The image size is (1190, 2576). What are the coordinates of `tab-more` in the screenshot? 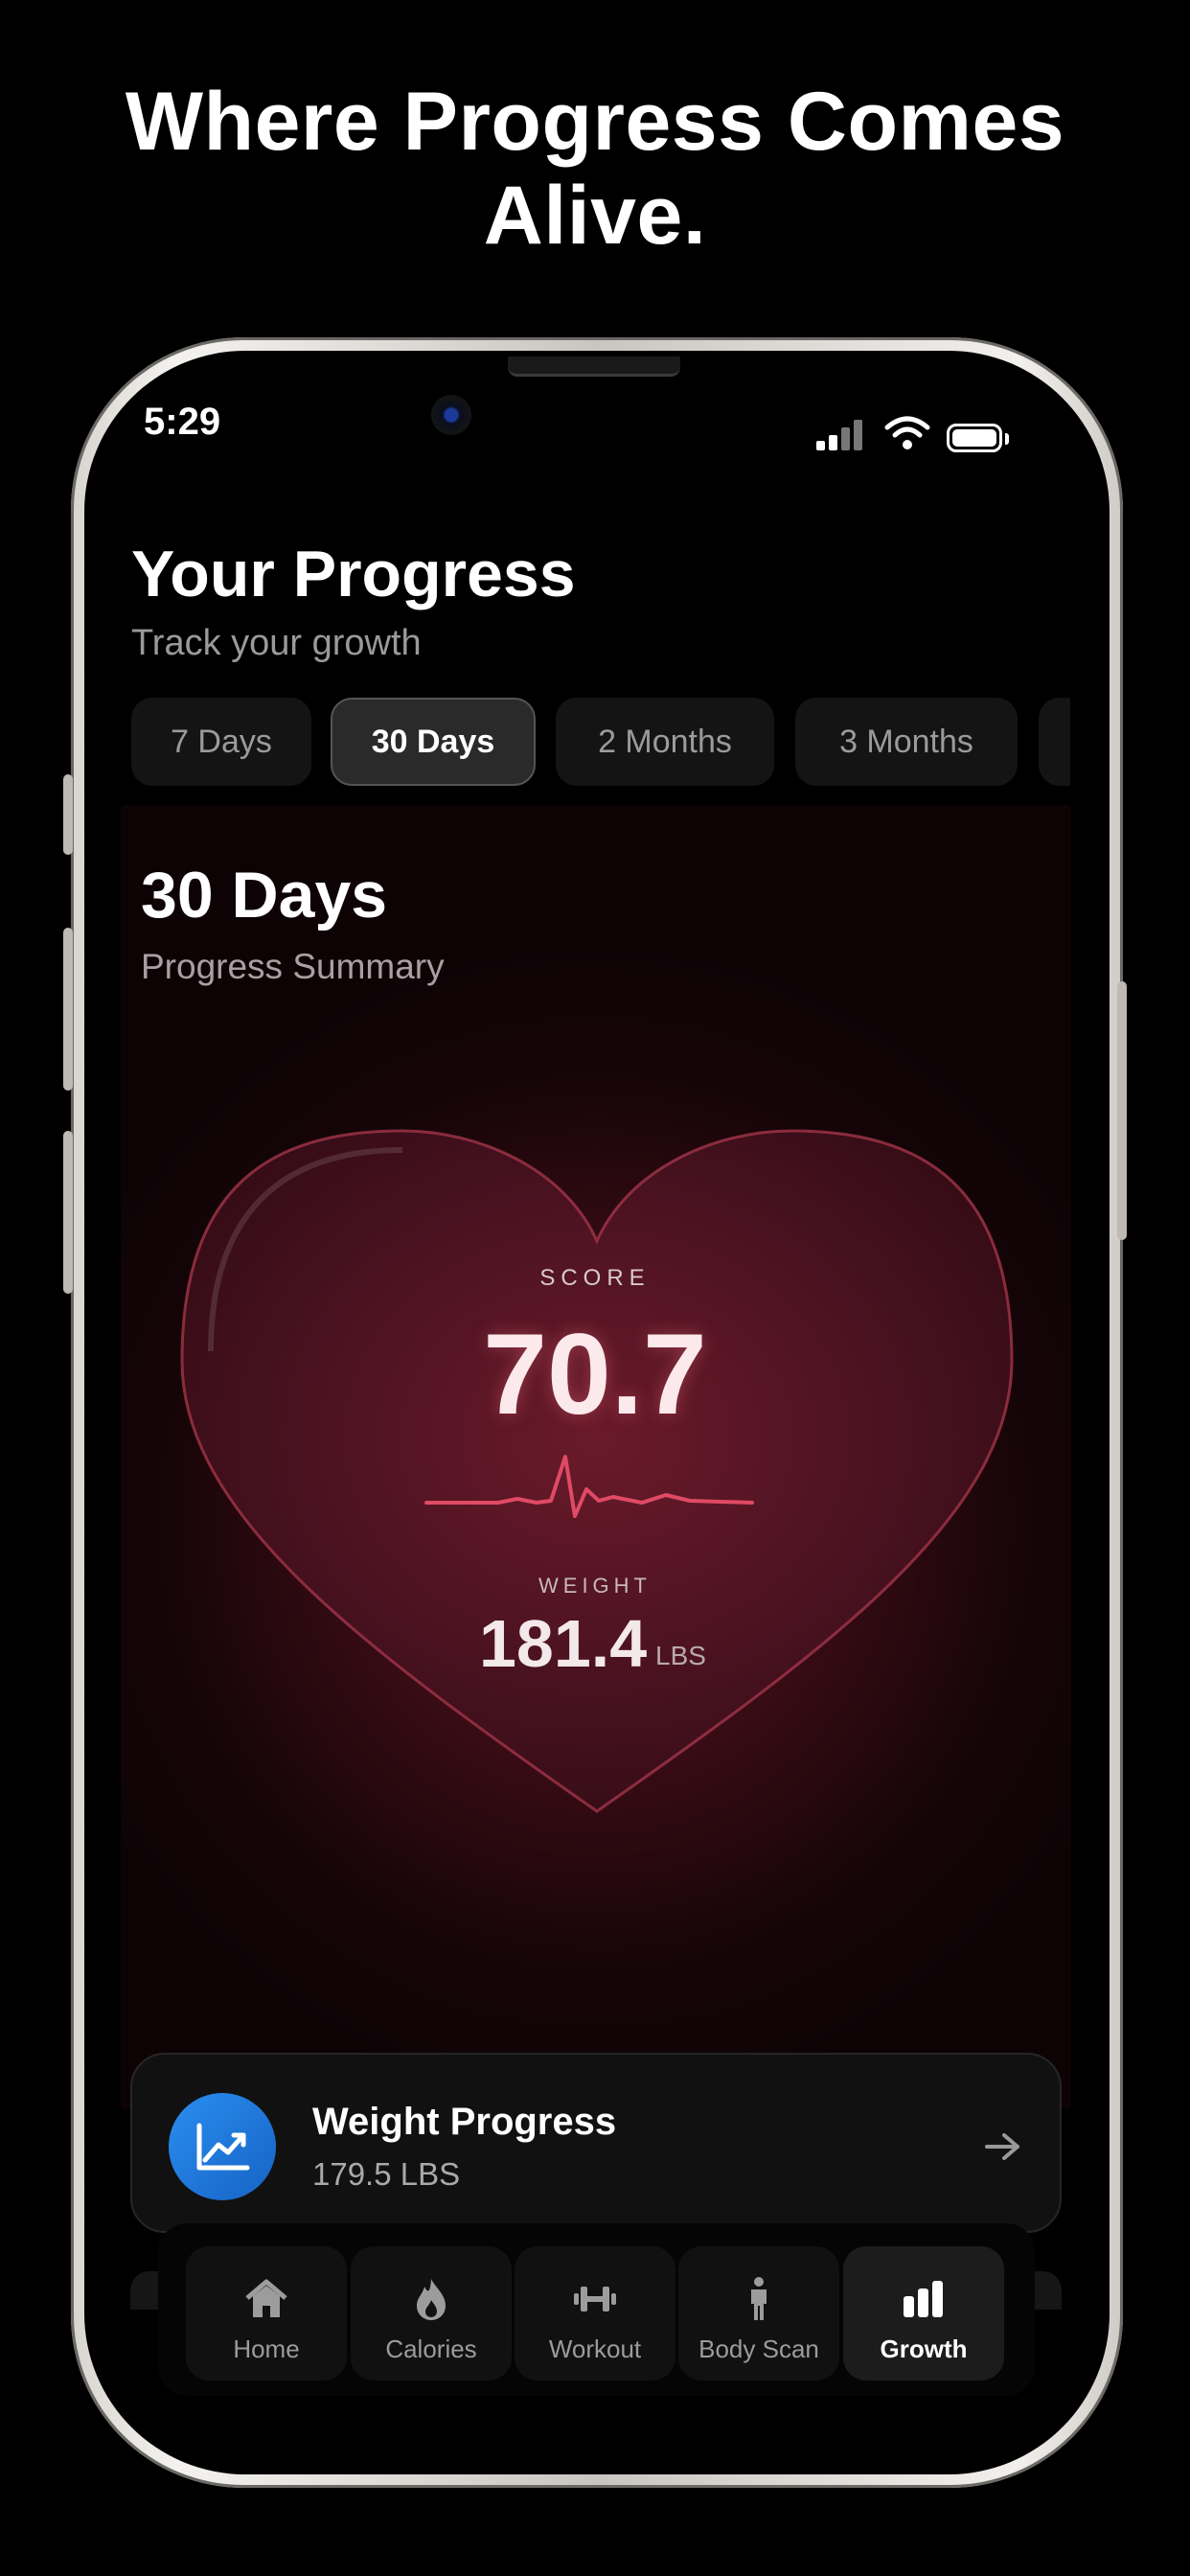 It's located at (1054, 742).